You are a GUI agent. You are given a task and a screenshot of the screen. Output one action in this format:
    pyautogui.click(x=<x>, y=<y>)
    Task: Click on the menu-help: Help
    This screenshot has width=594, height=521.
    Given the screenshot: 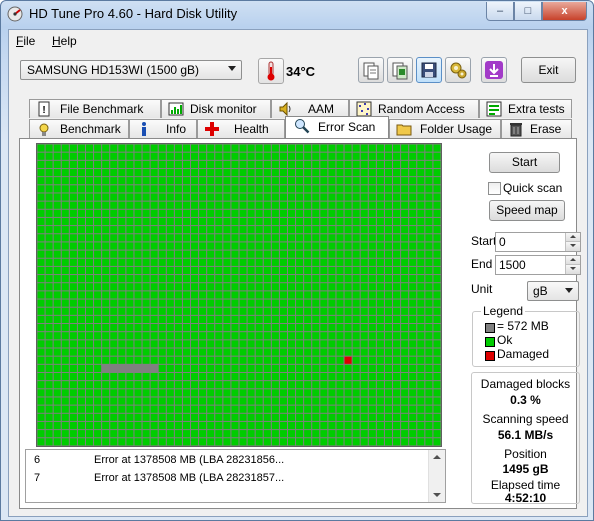 What is the action you would take?
    pyautogui.click(x=64, y=41)
    